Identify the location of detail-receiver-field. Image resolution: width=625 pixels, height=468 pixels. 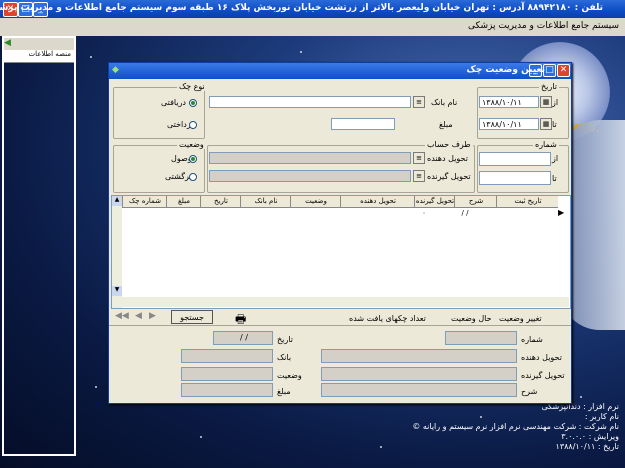
(419, 374).